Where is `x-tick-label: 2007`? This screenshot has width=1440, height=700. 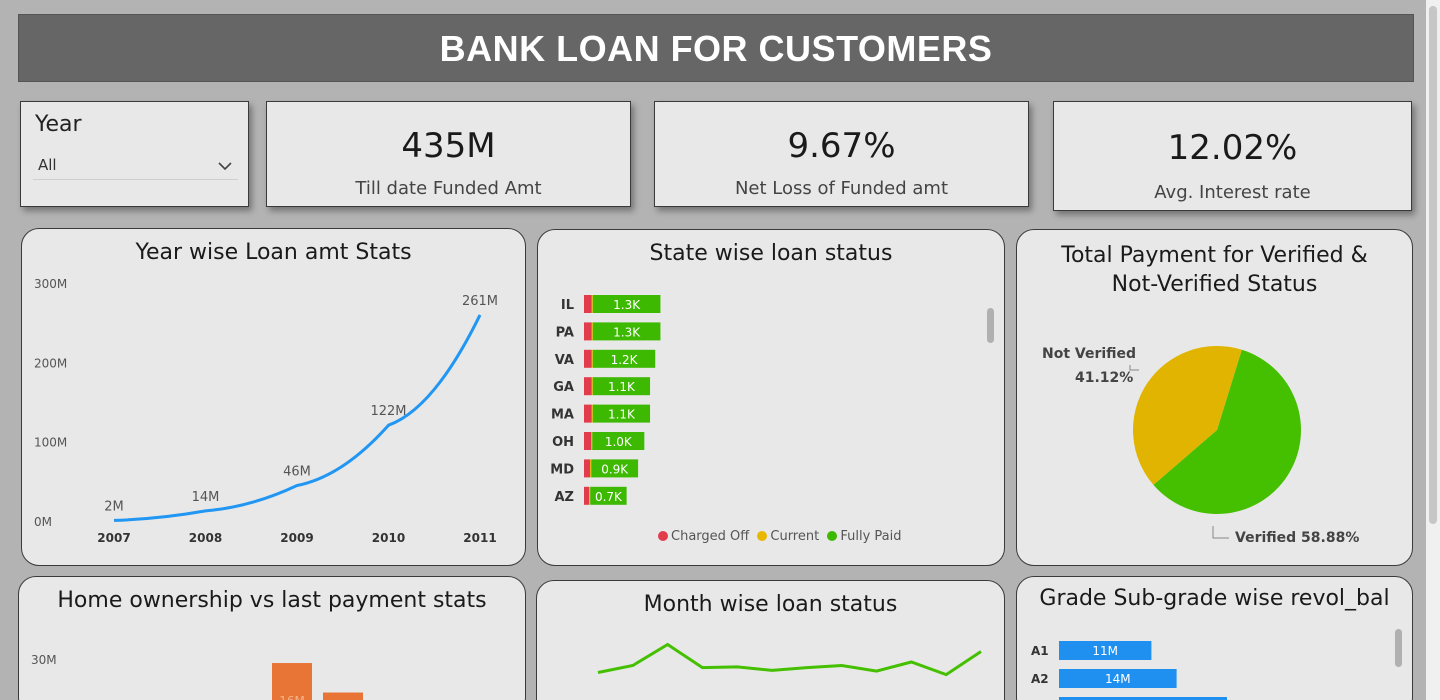
x-tick-label: 2007 is located at coordinates (113, 538).